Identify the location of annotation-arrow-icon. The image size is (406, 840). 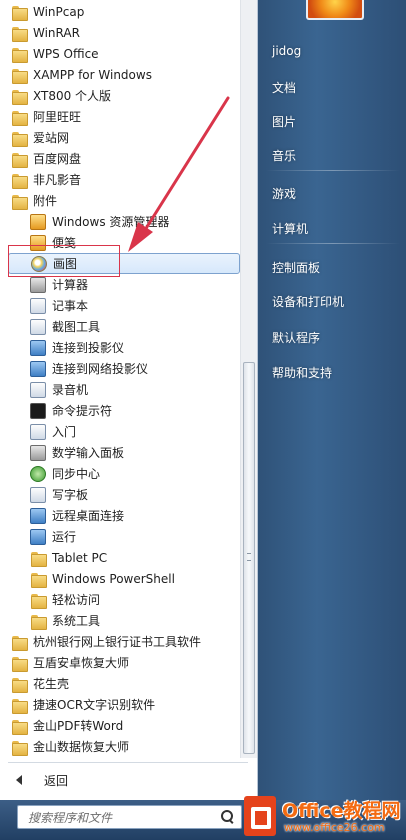
(179, 174).